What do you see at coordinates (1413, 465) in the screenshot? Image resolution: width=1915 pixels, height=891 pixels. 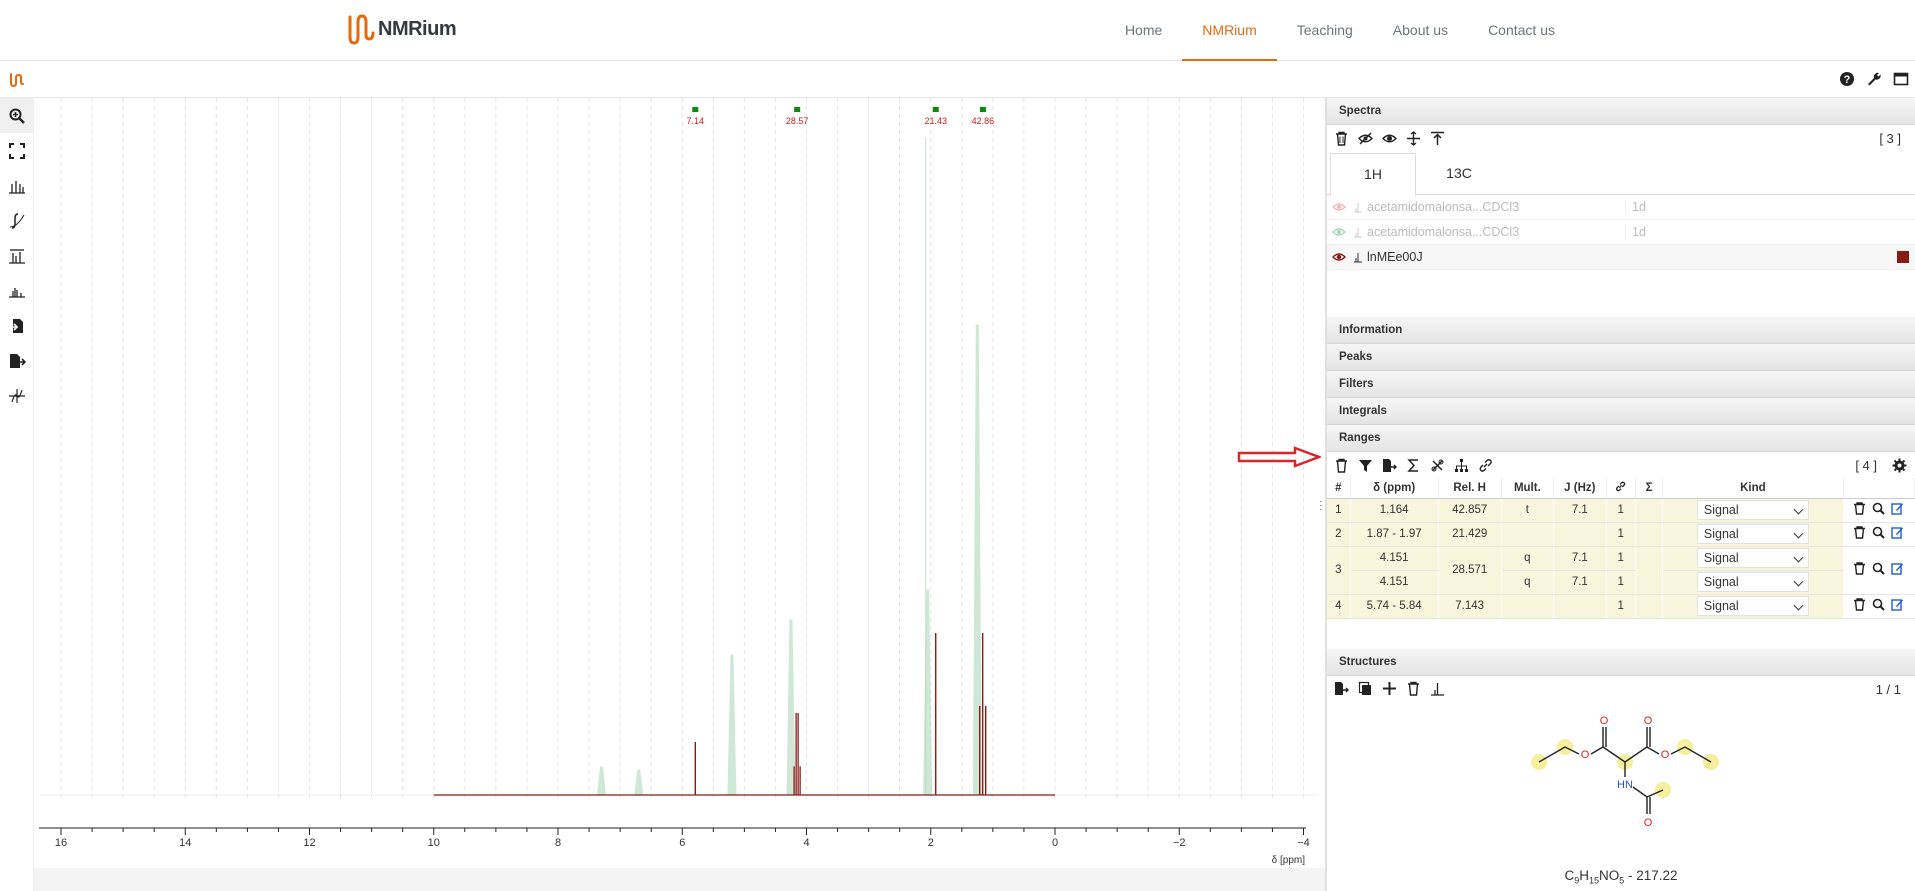 I see `sum-icon` at bounding box center [1413, 465].